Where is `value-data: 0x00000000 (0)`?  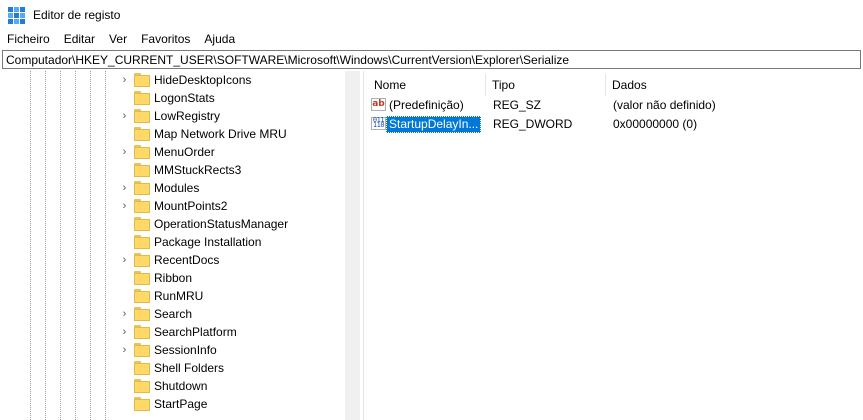 value-data: 0x00000000 (0) is located at coordinates (655, 124).